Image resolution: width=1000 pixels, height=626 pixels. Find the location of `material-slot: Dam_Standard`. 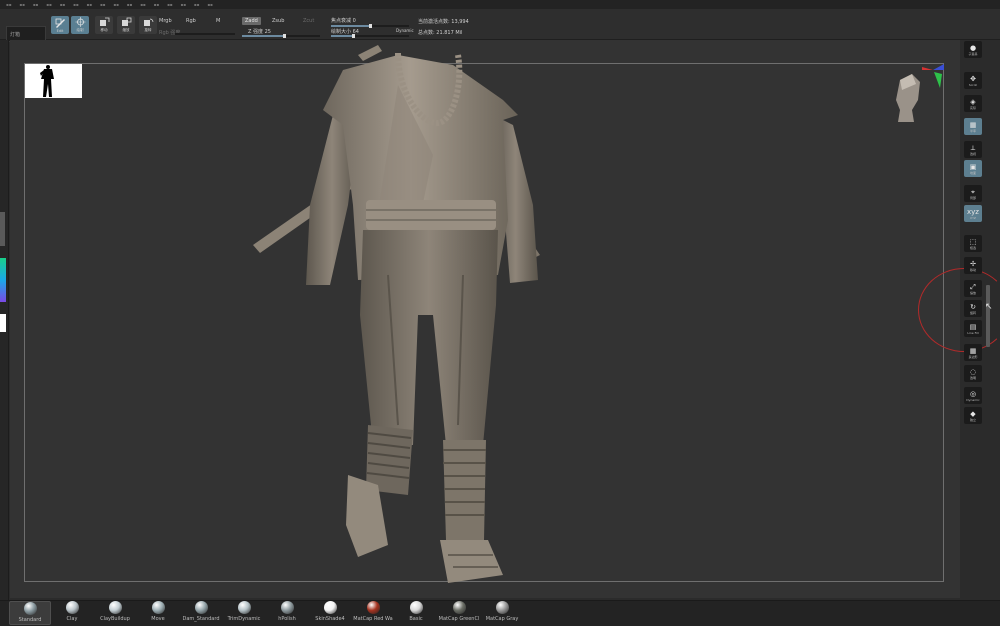

material-slot: Dam_Standard is located at coordinates (201, 611).